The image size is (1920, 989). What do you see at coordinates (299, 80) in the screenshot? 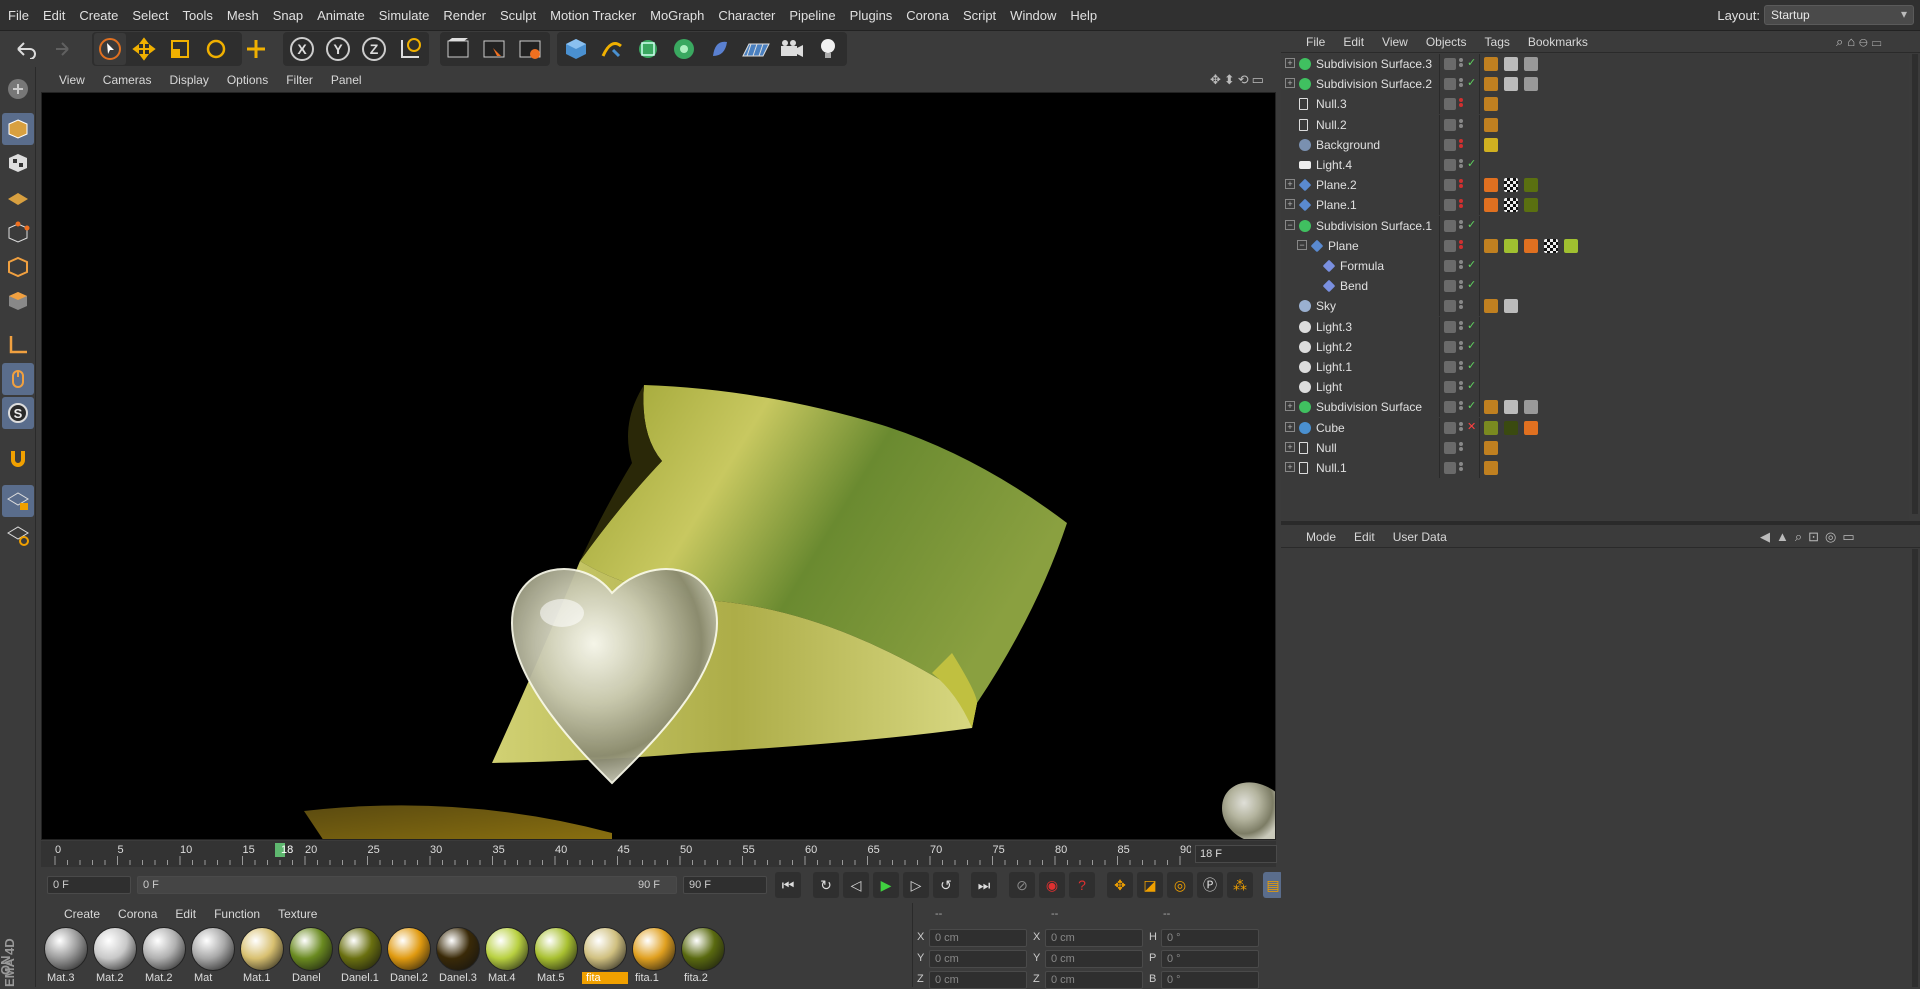
I see `viewport-menu-filter: Filter` at bounding box center [299, 80].